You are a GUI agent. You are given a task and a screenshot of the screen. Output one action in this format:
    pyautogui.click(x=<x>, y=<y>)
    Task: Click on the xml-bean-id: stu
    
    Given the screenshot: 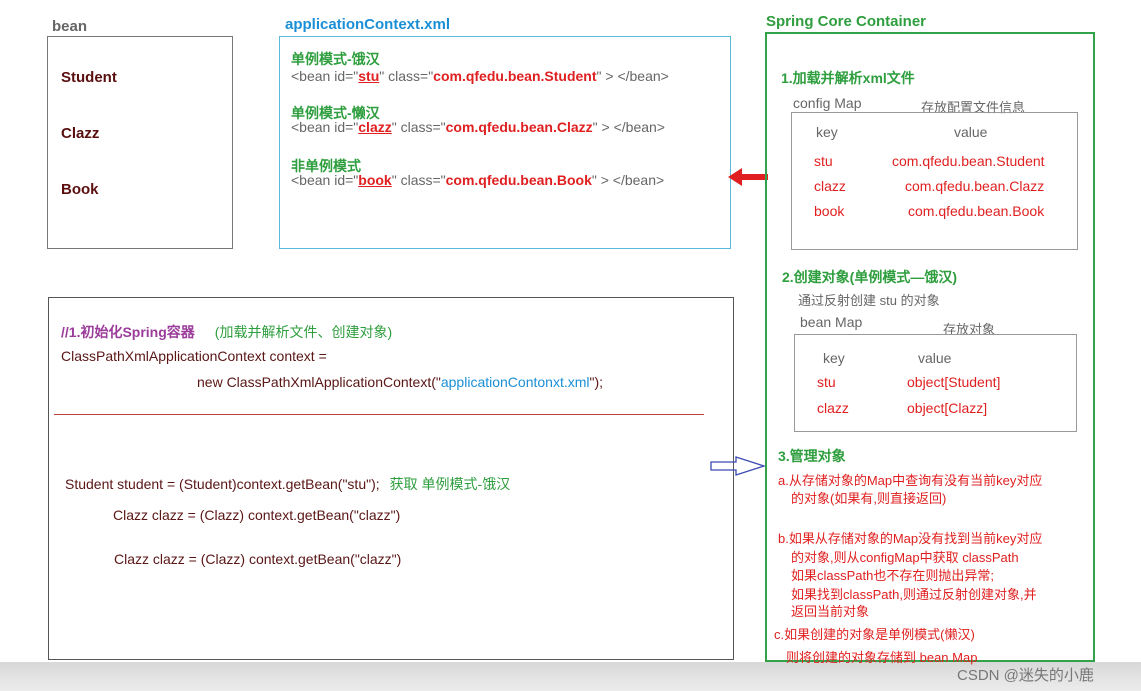 What is the action you would take?
    pyautogui.click(x=369, y=76)
    